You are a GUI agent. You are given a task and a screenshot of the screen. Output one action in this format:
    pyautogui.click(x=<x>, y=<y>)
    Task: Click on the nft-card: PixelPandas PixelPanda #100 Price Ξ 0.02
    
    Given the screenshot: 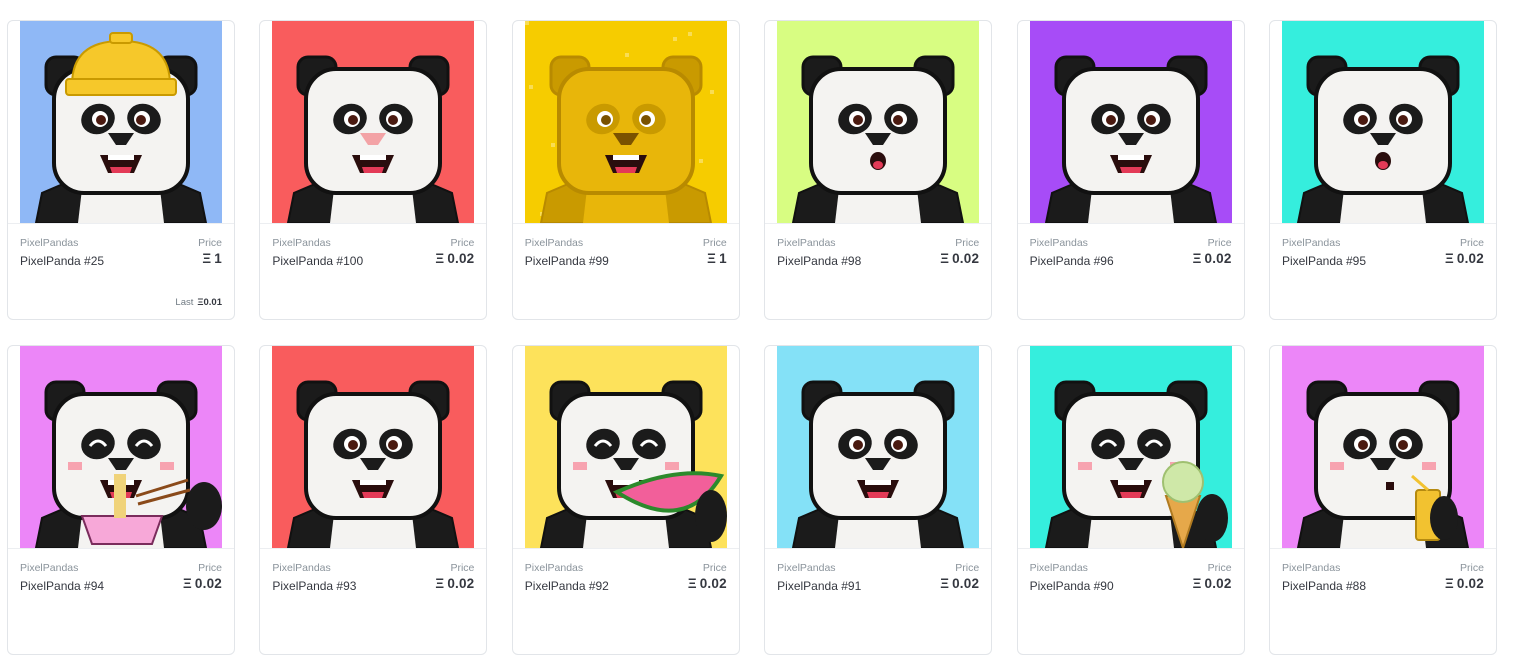 What is the action you would take?
    pyautogui.click(x=373, y=170)
    